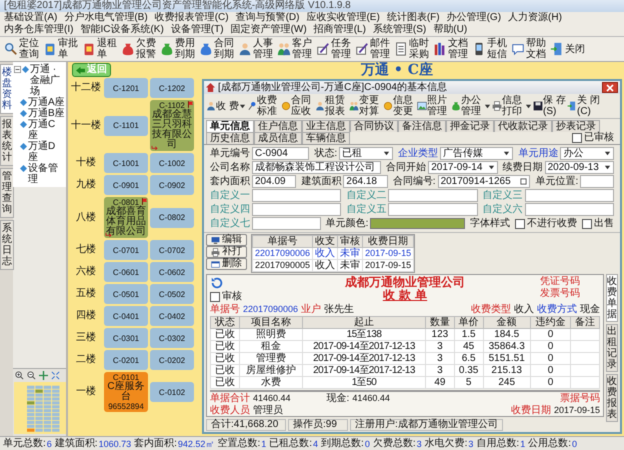  I want to click on side-tab: 报表统计, so click(7, 141).